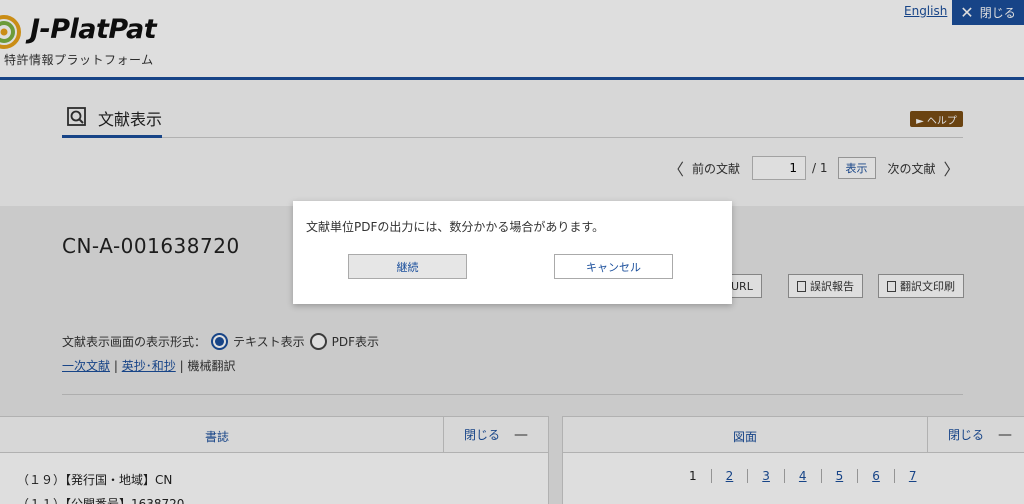 The height and width of the screenshot is (504, 1024). Describe the element at coordinates (512, 252) in the screenshot. I see `pdf-output-dialog: 文献単位PDFの出力には、数分かかる場合があります。 継続 キャンセル` at that location.